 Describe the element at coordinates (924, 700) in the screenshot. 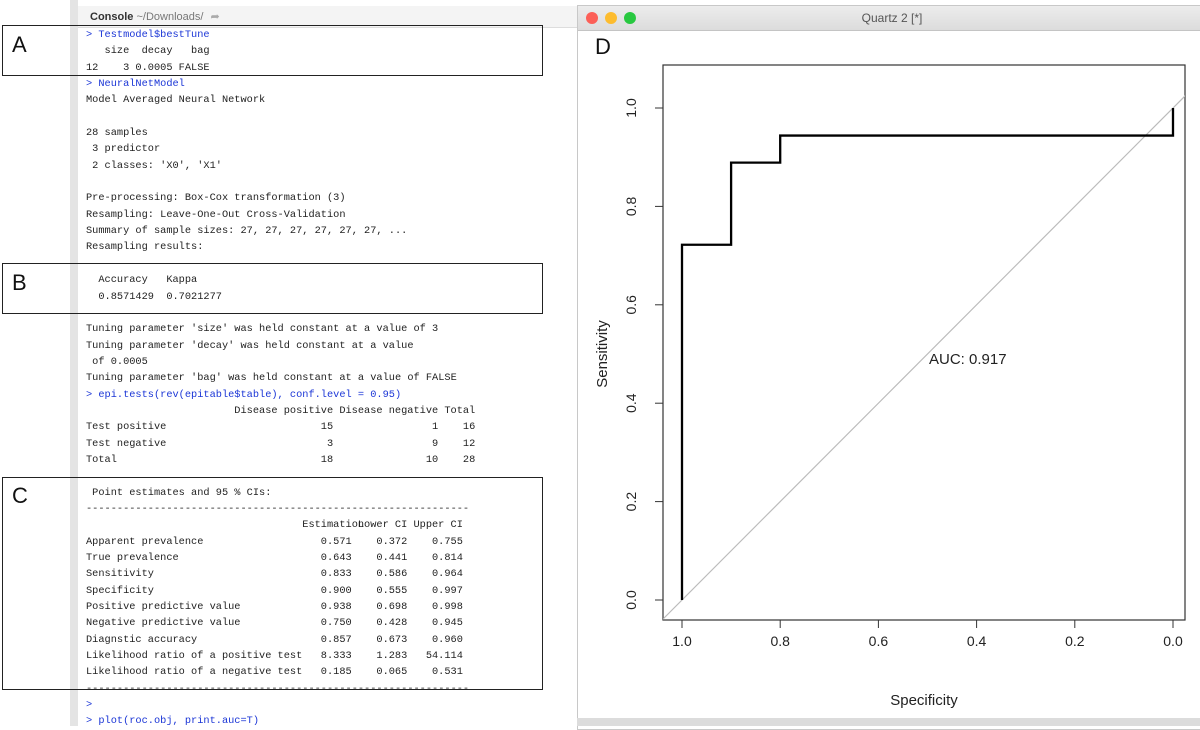

I see `x-axis-label: Specificity` at that location.